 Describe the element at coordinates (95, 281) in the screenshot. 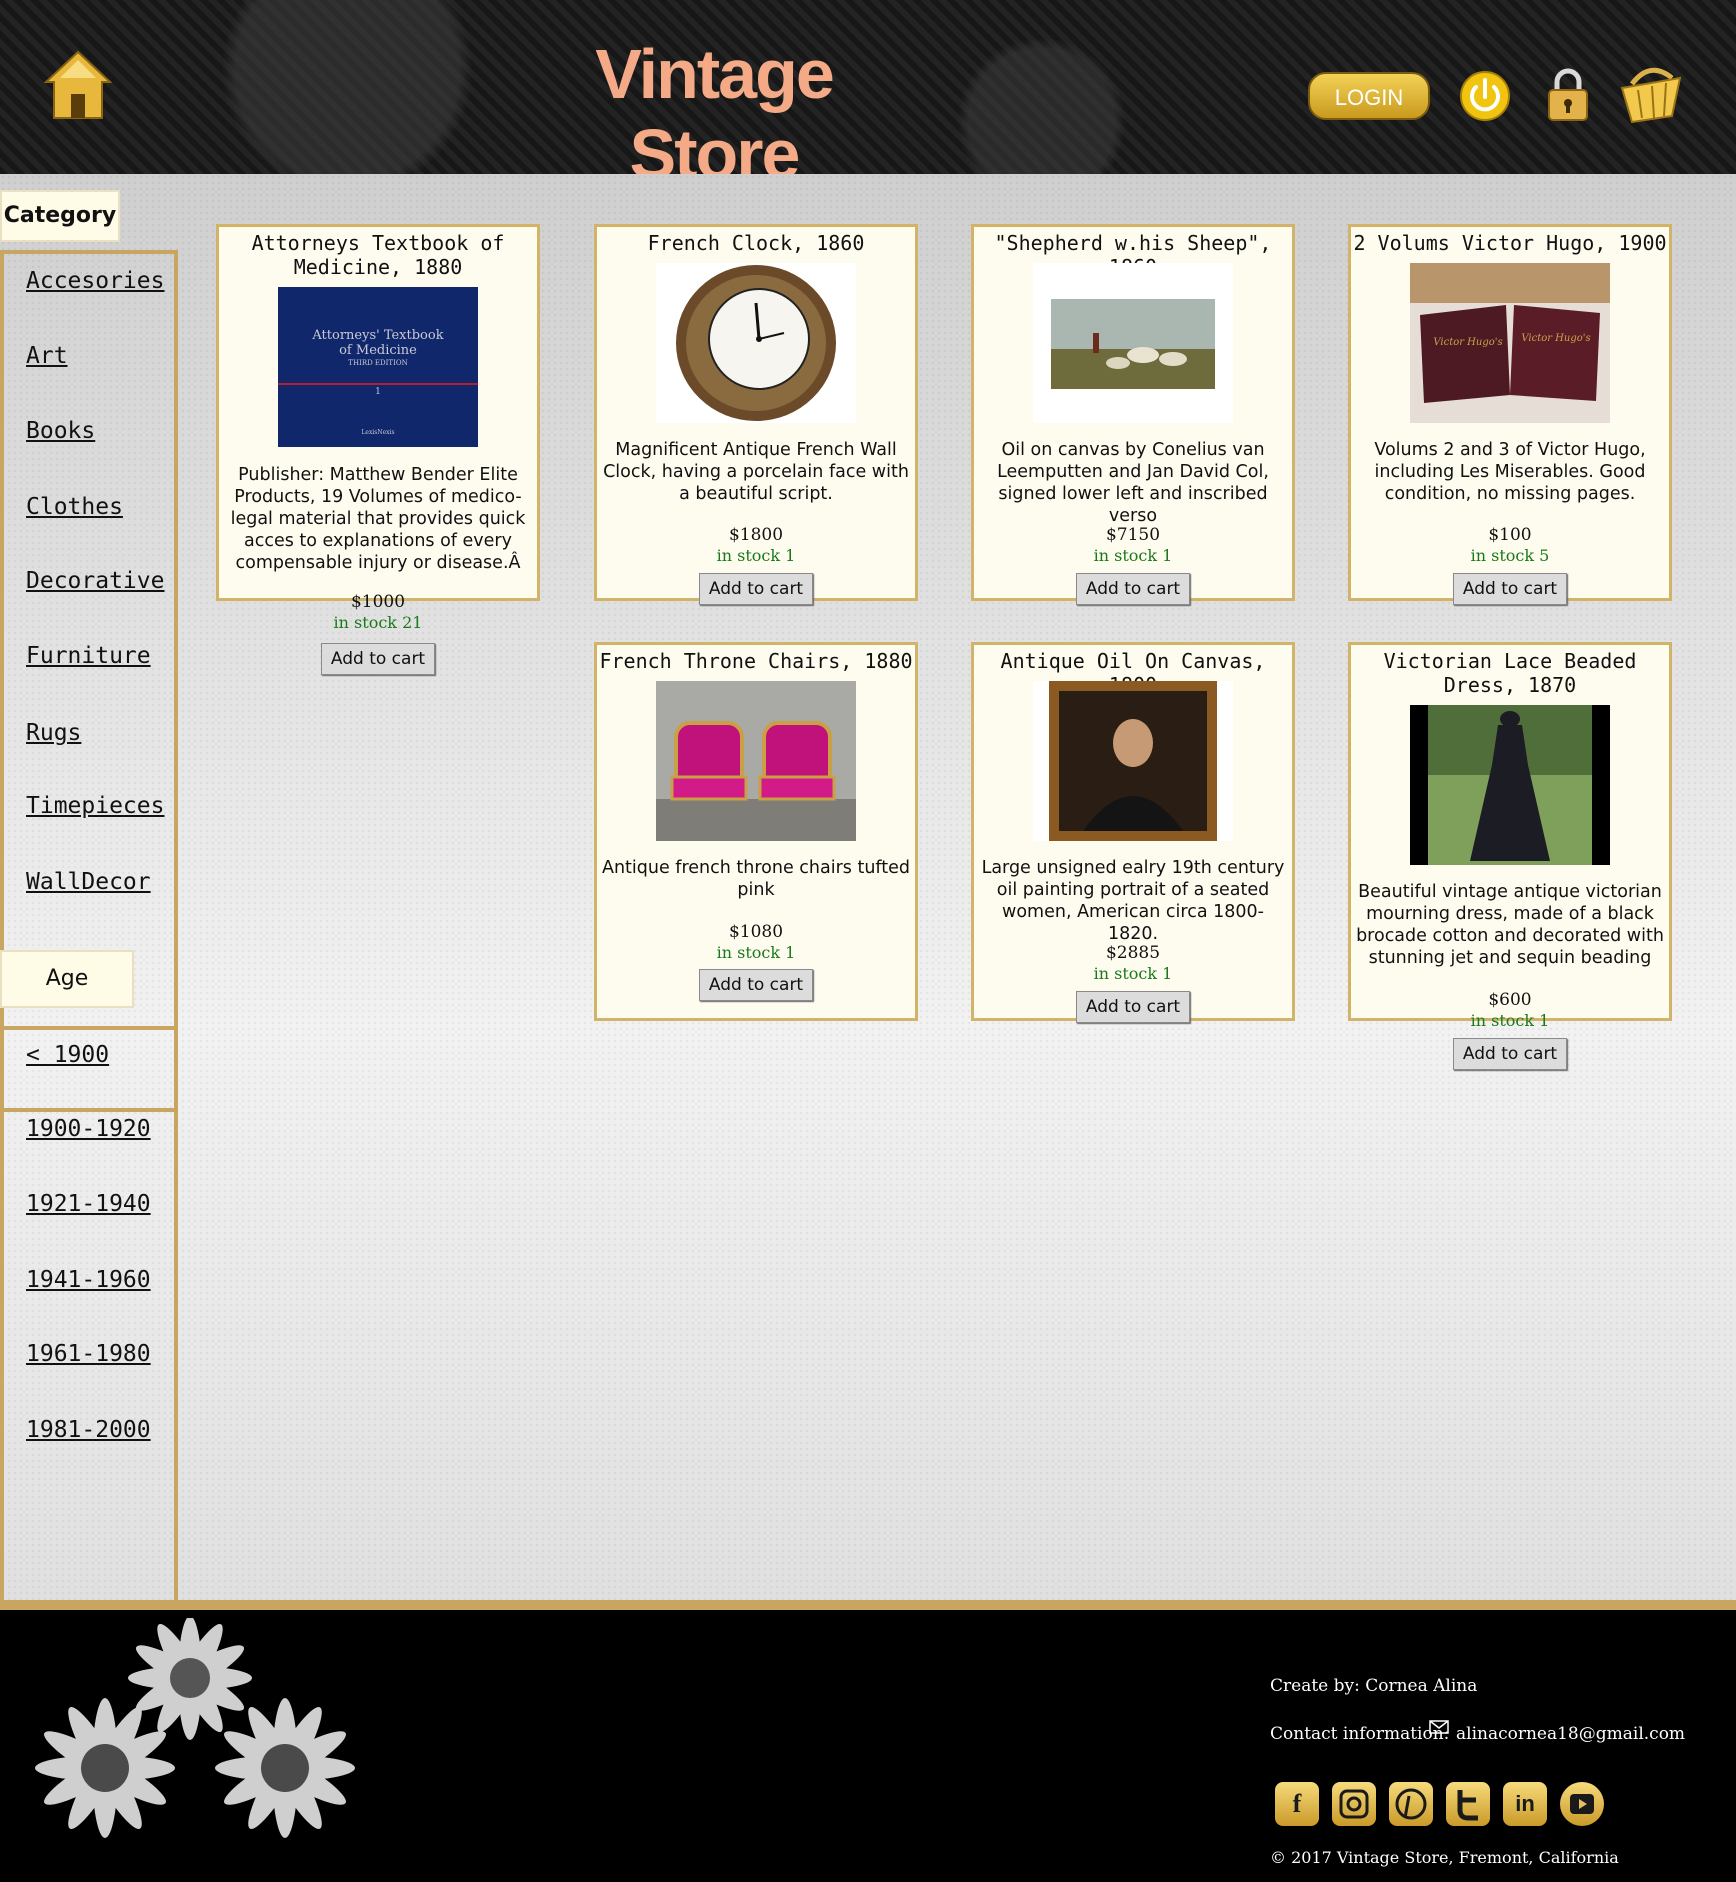

I see `category-link-accesories: Accesories` at that location.